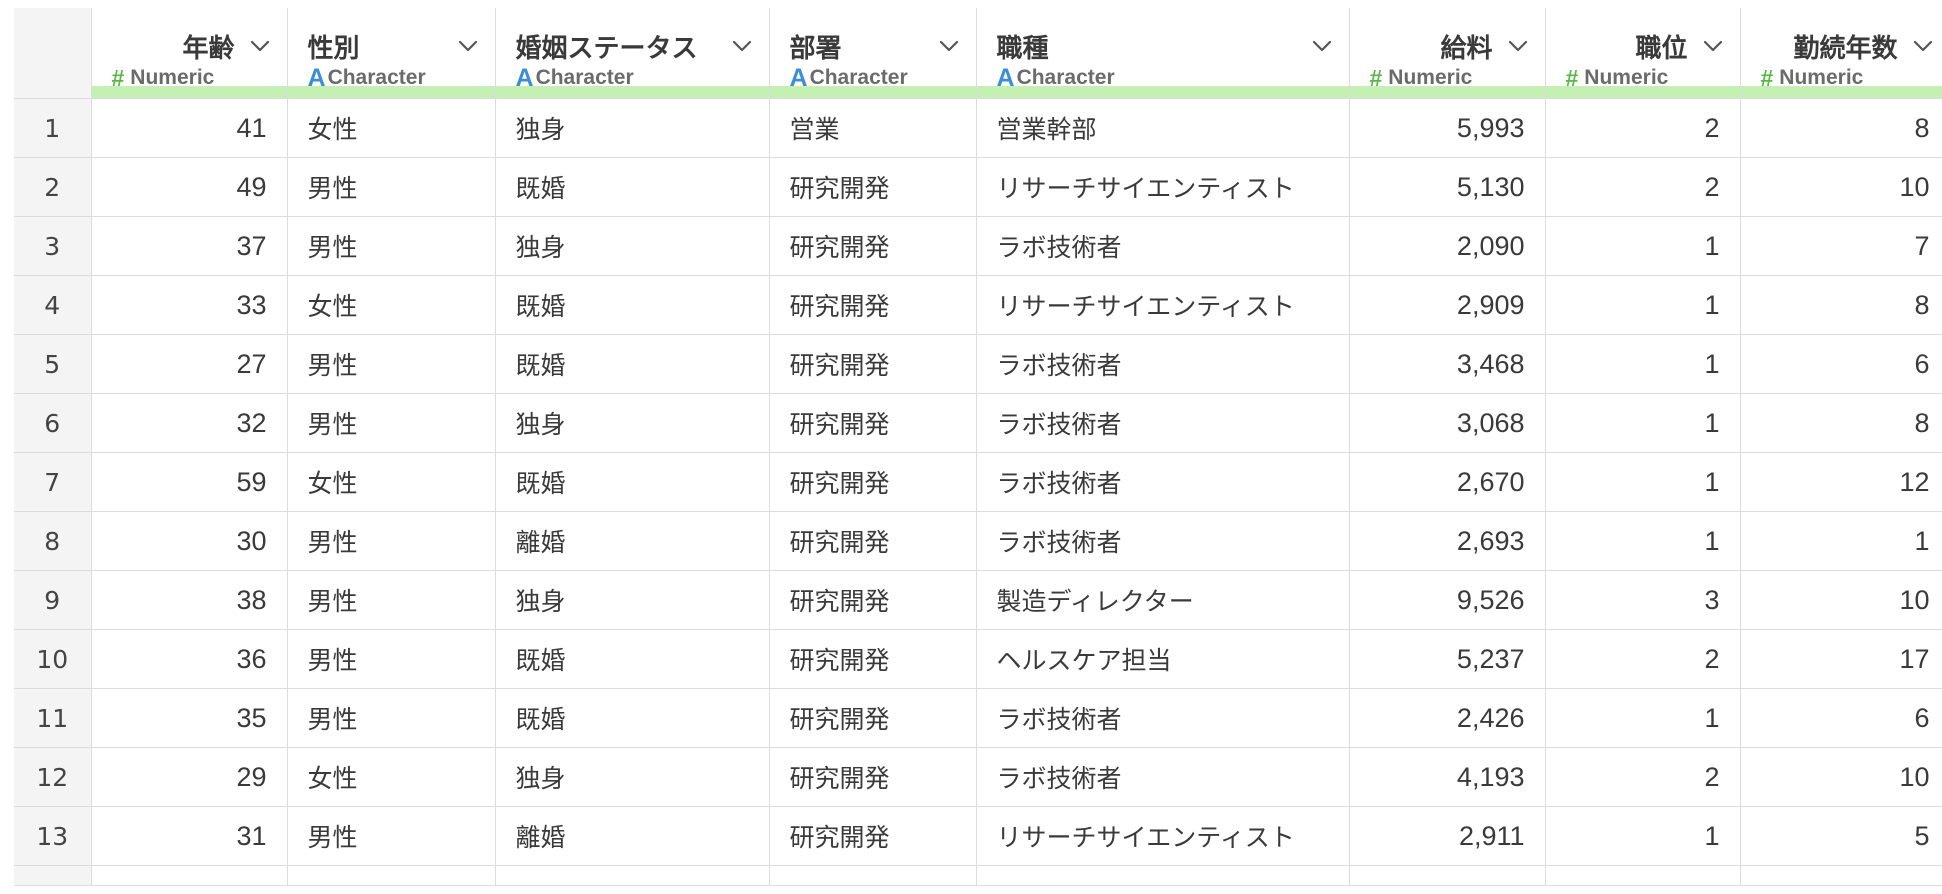  What do you see at coordinates (189, 777) in the screenshot?
I see `table-cell: 29` at bounding box center [189, 777].